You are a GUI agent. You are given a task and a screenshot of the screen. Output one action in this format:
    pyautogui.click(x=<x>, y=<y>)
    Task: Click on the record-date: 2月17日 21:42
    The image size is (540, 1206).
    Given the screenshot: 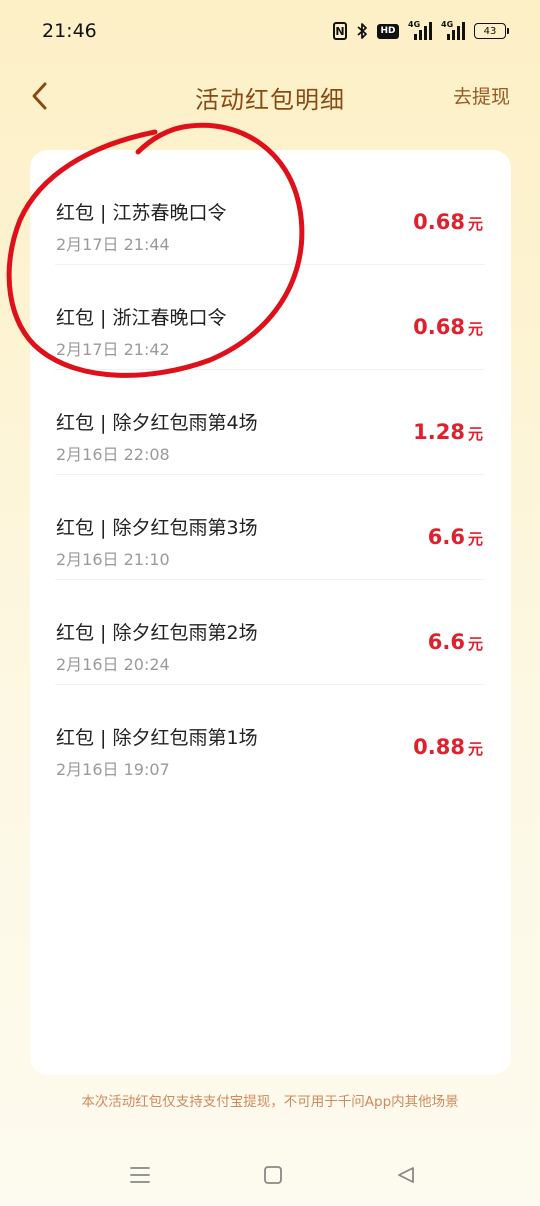 What is the action you would take?
    pyautogui.click(x=113, y=349)
    